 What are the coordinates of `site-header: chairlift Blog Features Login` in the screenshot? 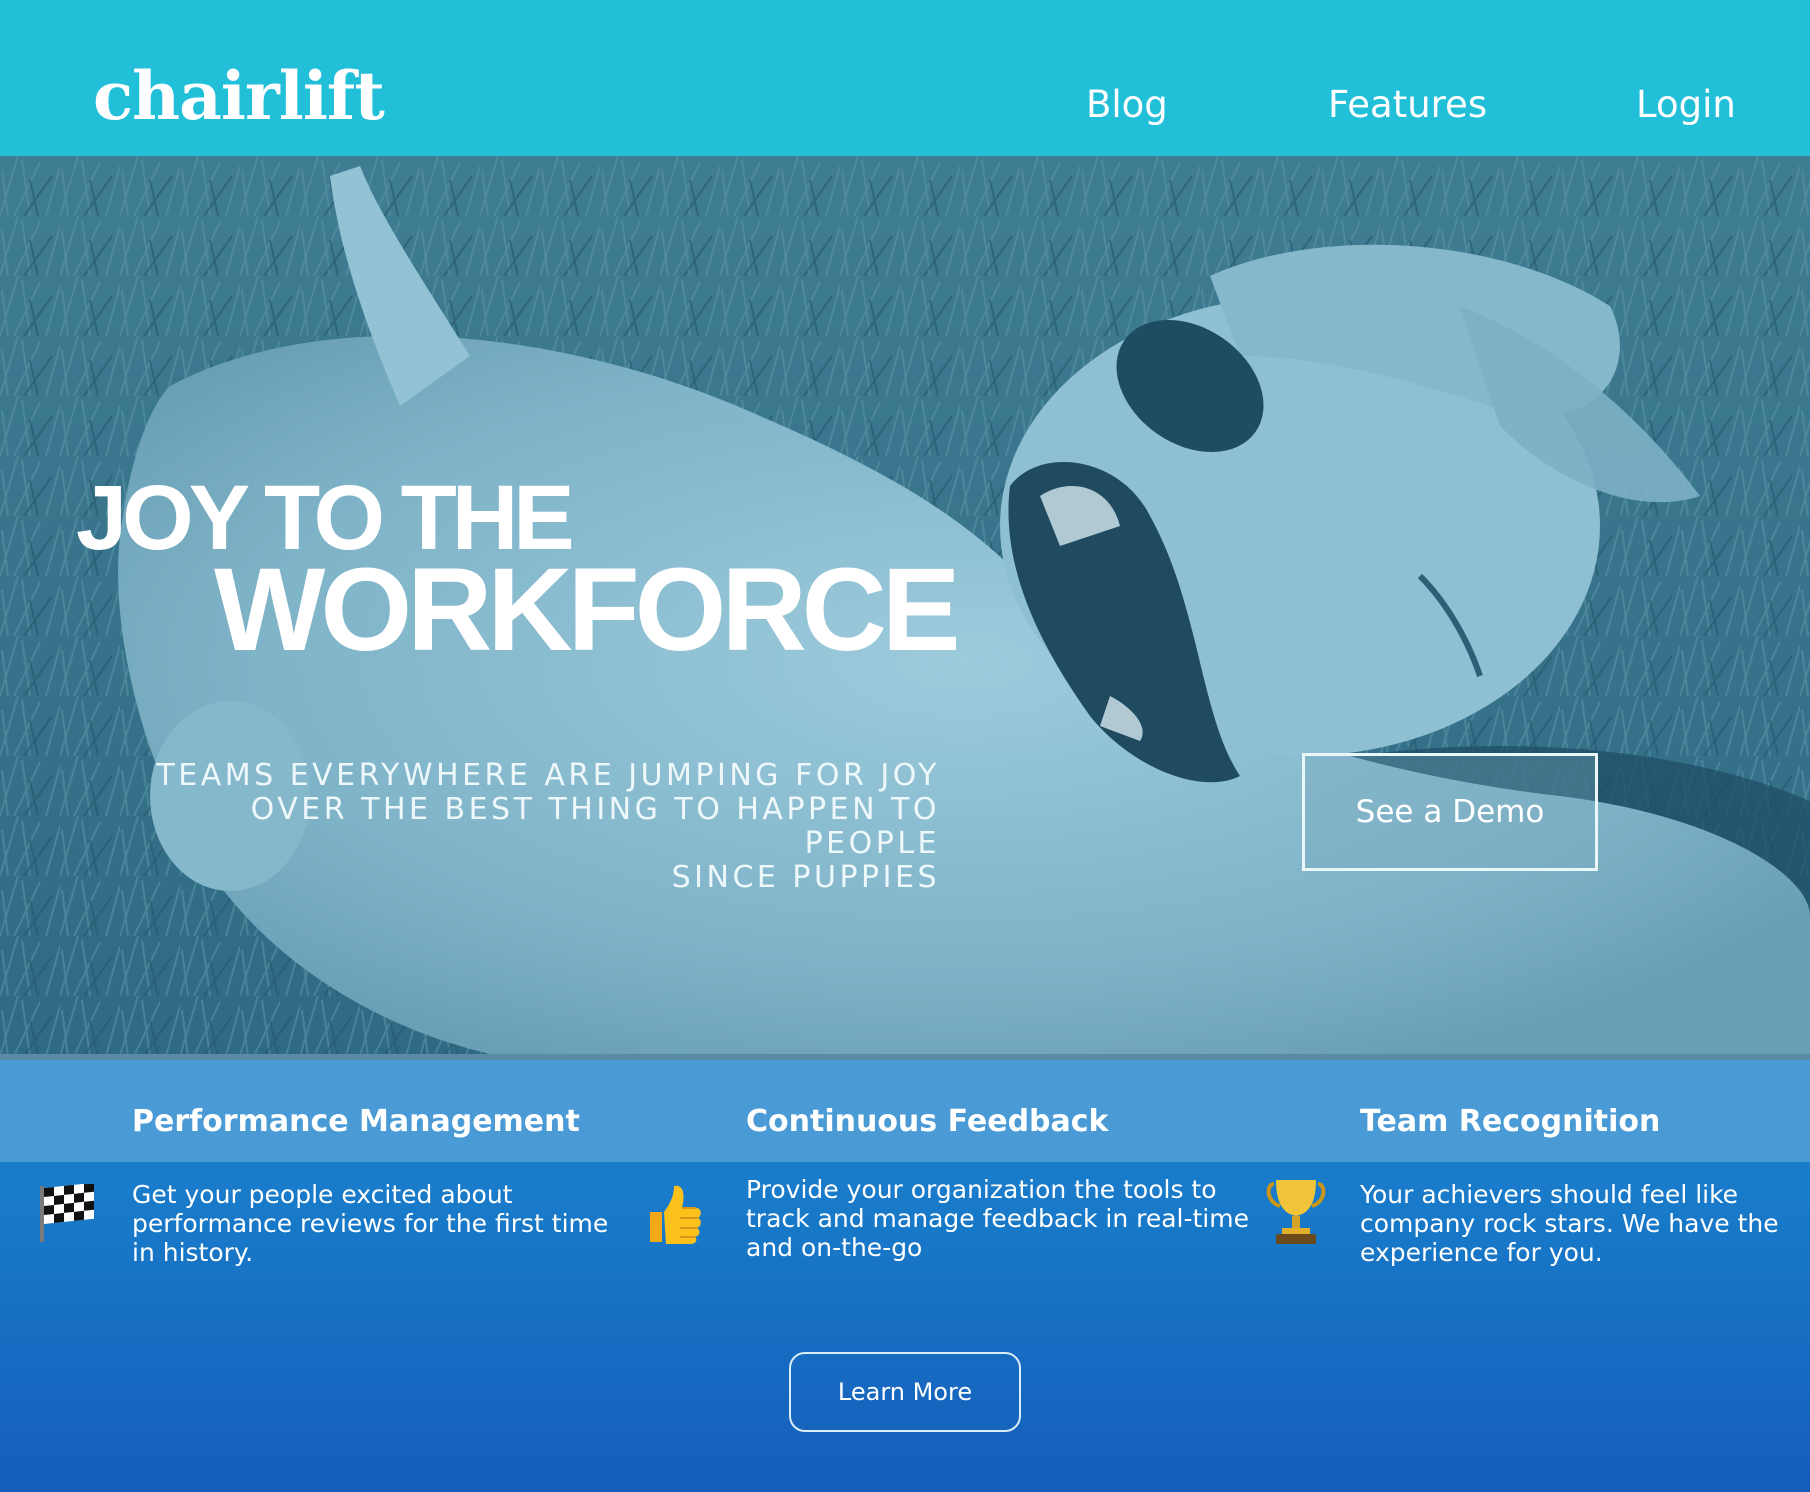 It's located at (905, 78).